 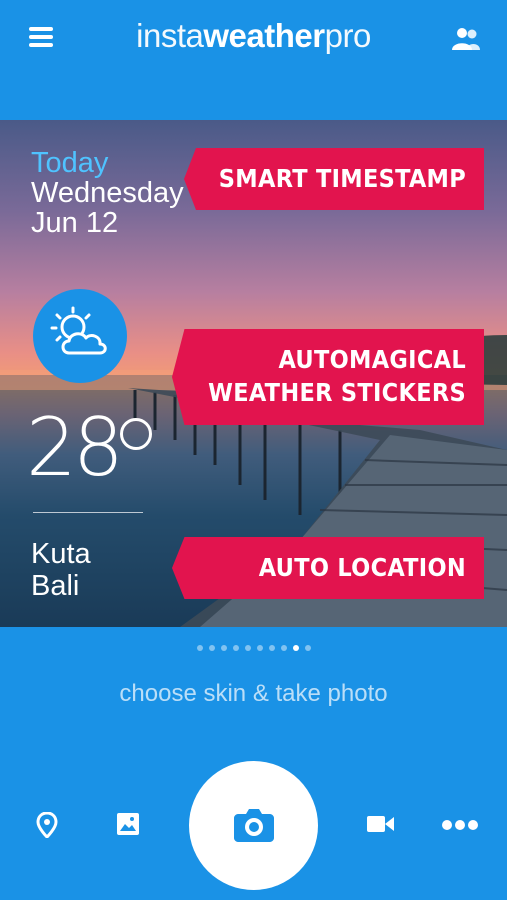 What do you see at coordinates (170, 35) in the screenshot?
I see `app-title-insta: insta` at bounding box center [170, 35].